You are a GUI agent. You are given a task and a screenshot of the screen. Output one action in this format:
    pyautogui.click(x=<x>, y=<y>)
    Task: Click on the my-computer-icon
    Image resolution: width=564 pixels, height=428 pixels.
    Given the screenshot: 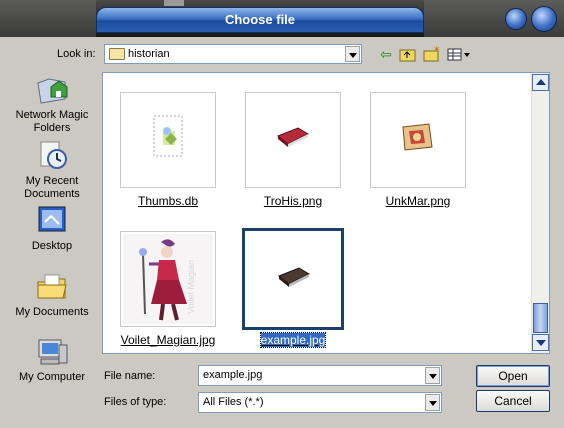 What is the action you would take?
    pyautogui.click(x=52, y=352)
    